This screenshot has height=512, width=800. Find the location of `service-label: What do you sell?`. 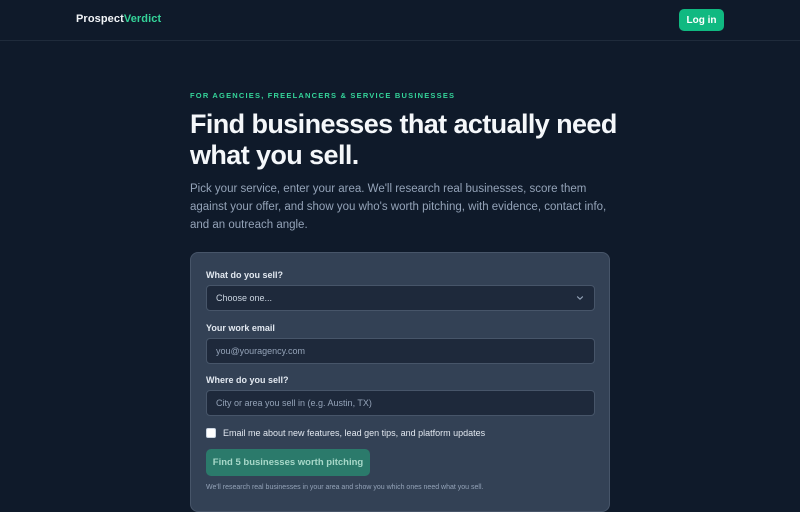

service-label: What do you sell? is located at coordinates (245, 275).